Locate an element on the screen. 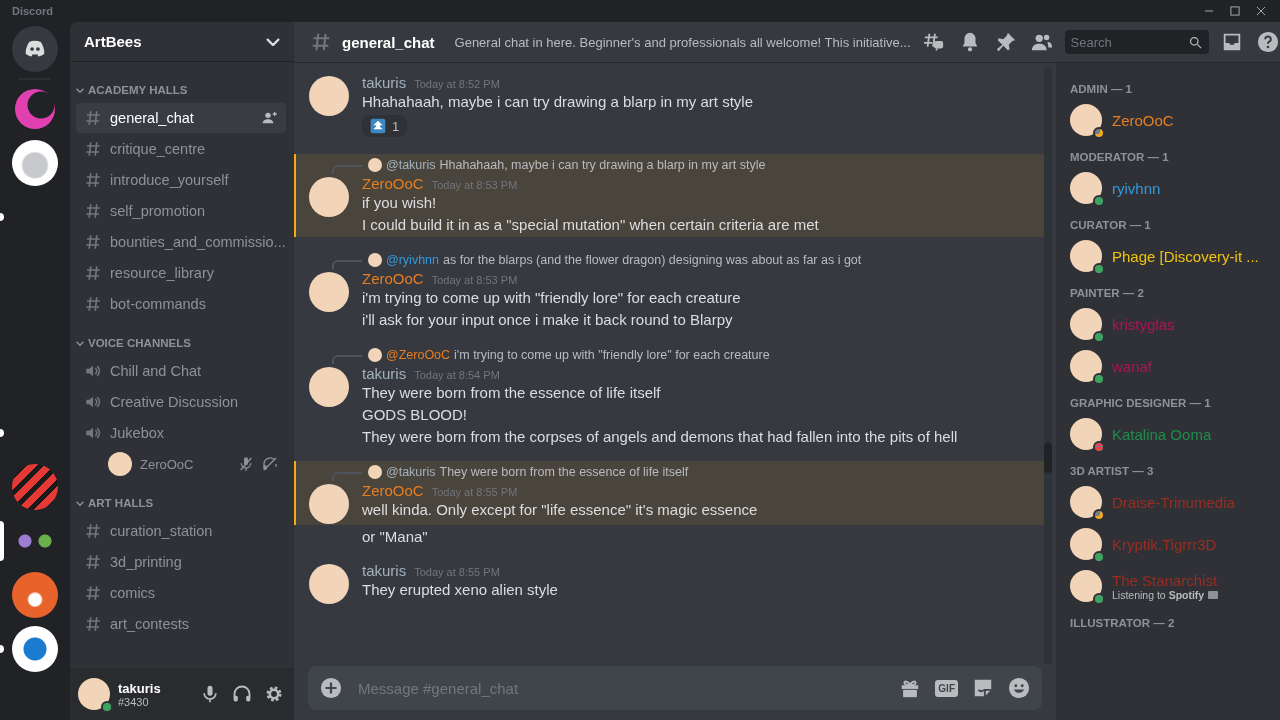 Image resolution: width=1280 pixels, height=720 pixels. channel-name: curation_station is located at coordinates (162, 531).